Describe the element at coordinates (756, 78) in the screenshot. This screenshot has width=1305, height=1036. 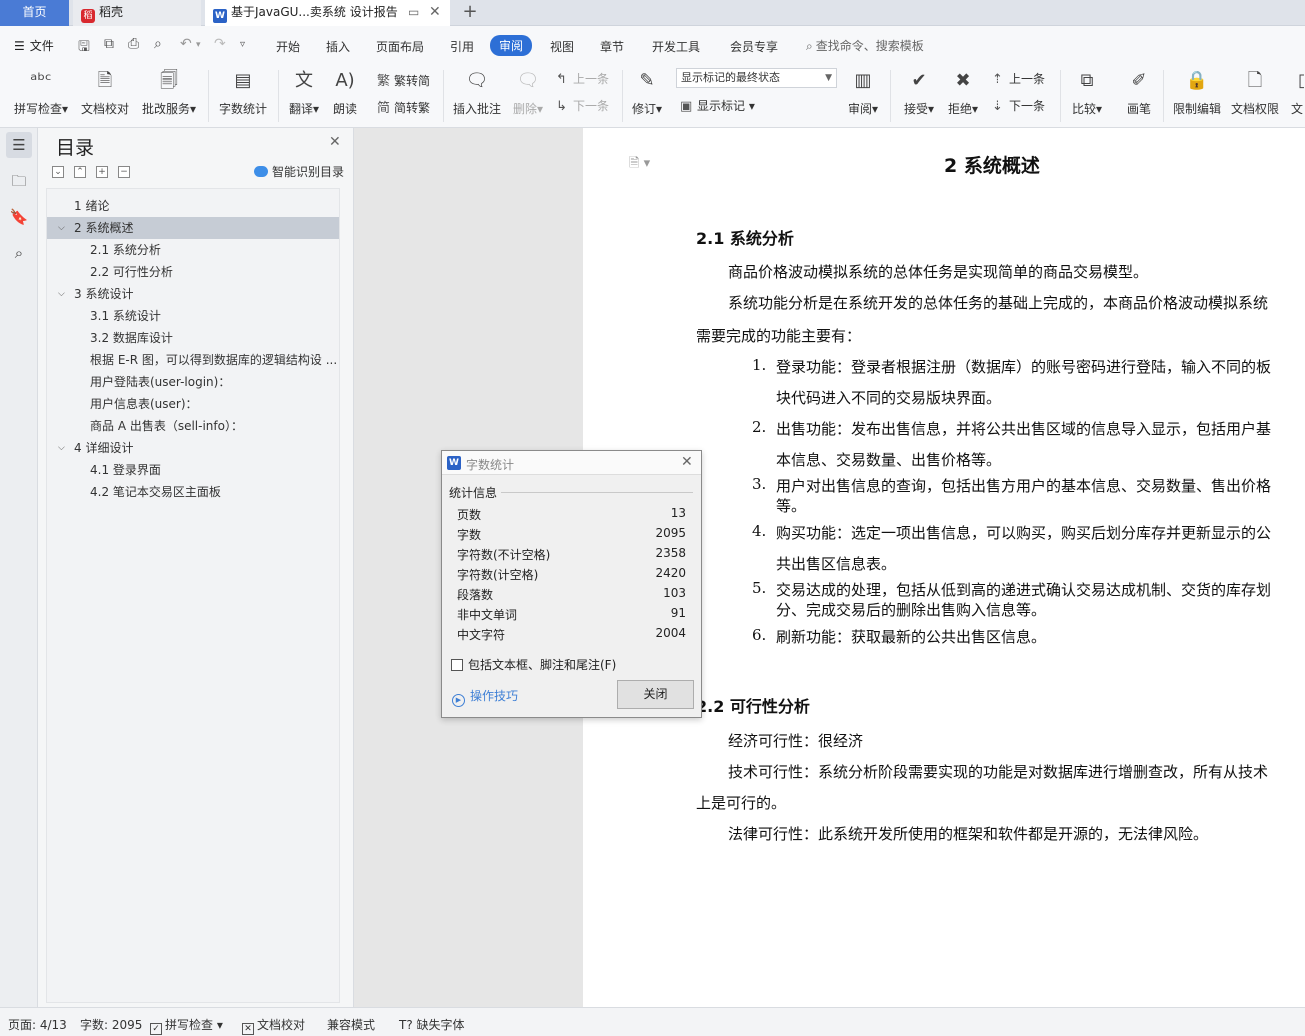
I see `markup-state-select: 显示标记的最终状态 ▼` at that location.